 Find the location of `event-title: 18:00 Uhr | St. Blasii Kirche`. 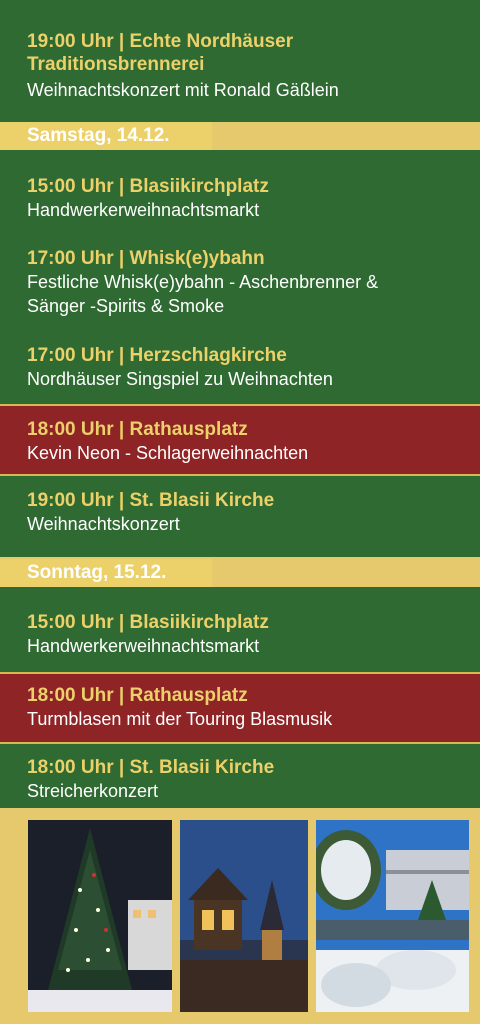

event-title: 18:00 Uhr | St. Blasii Kirche is located at coordinates (151, 767).